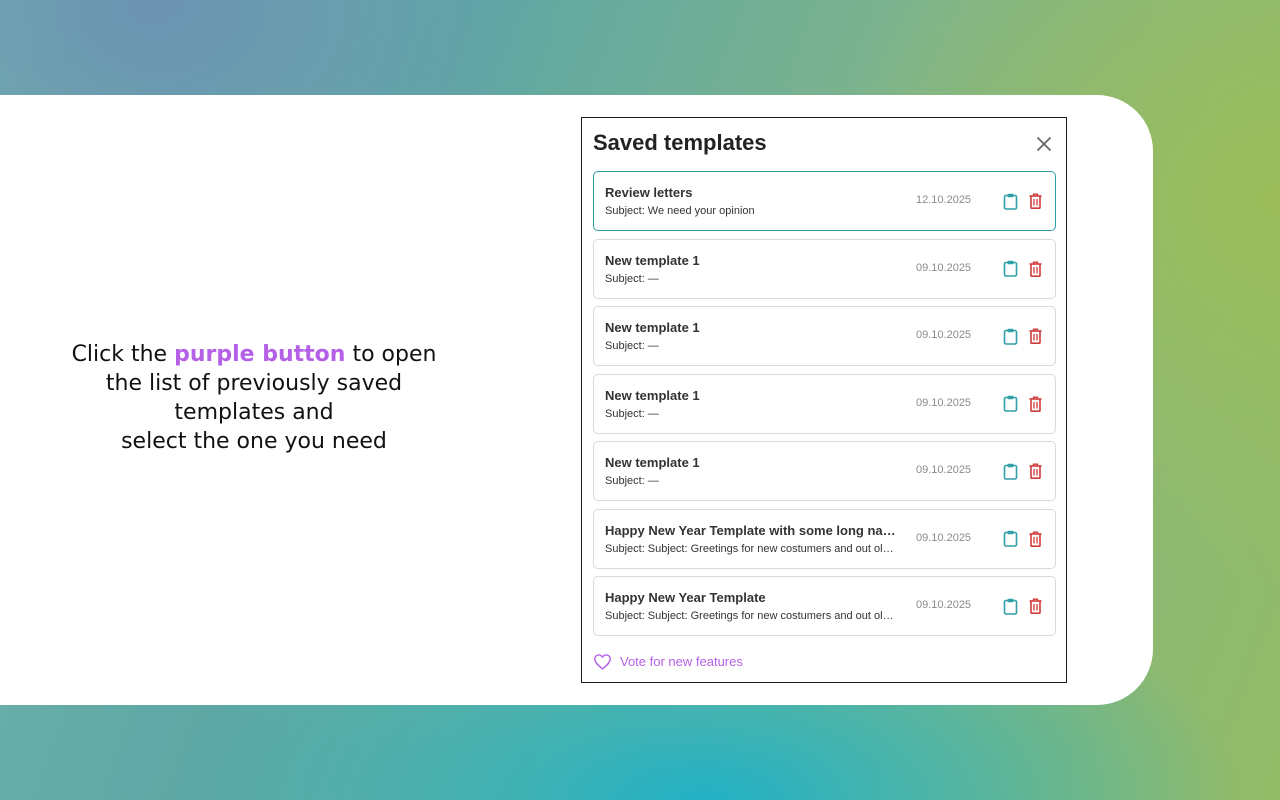 This screenshot has height=800, width=1280. Describe the element at coordinates (685, 597) in the screenshot. I see `template-name: Happy New Year Template` at that location.